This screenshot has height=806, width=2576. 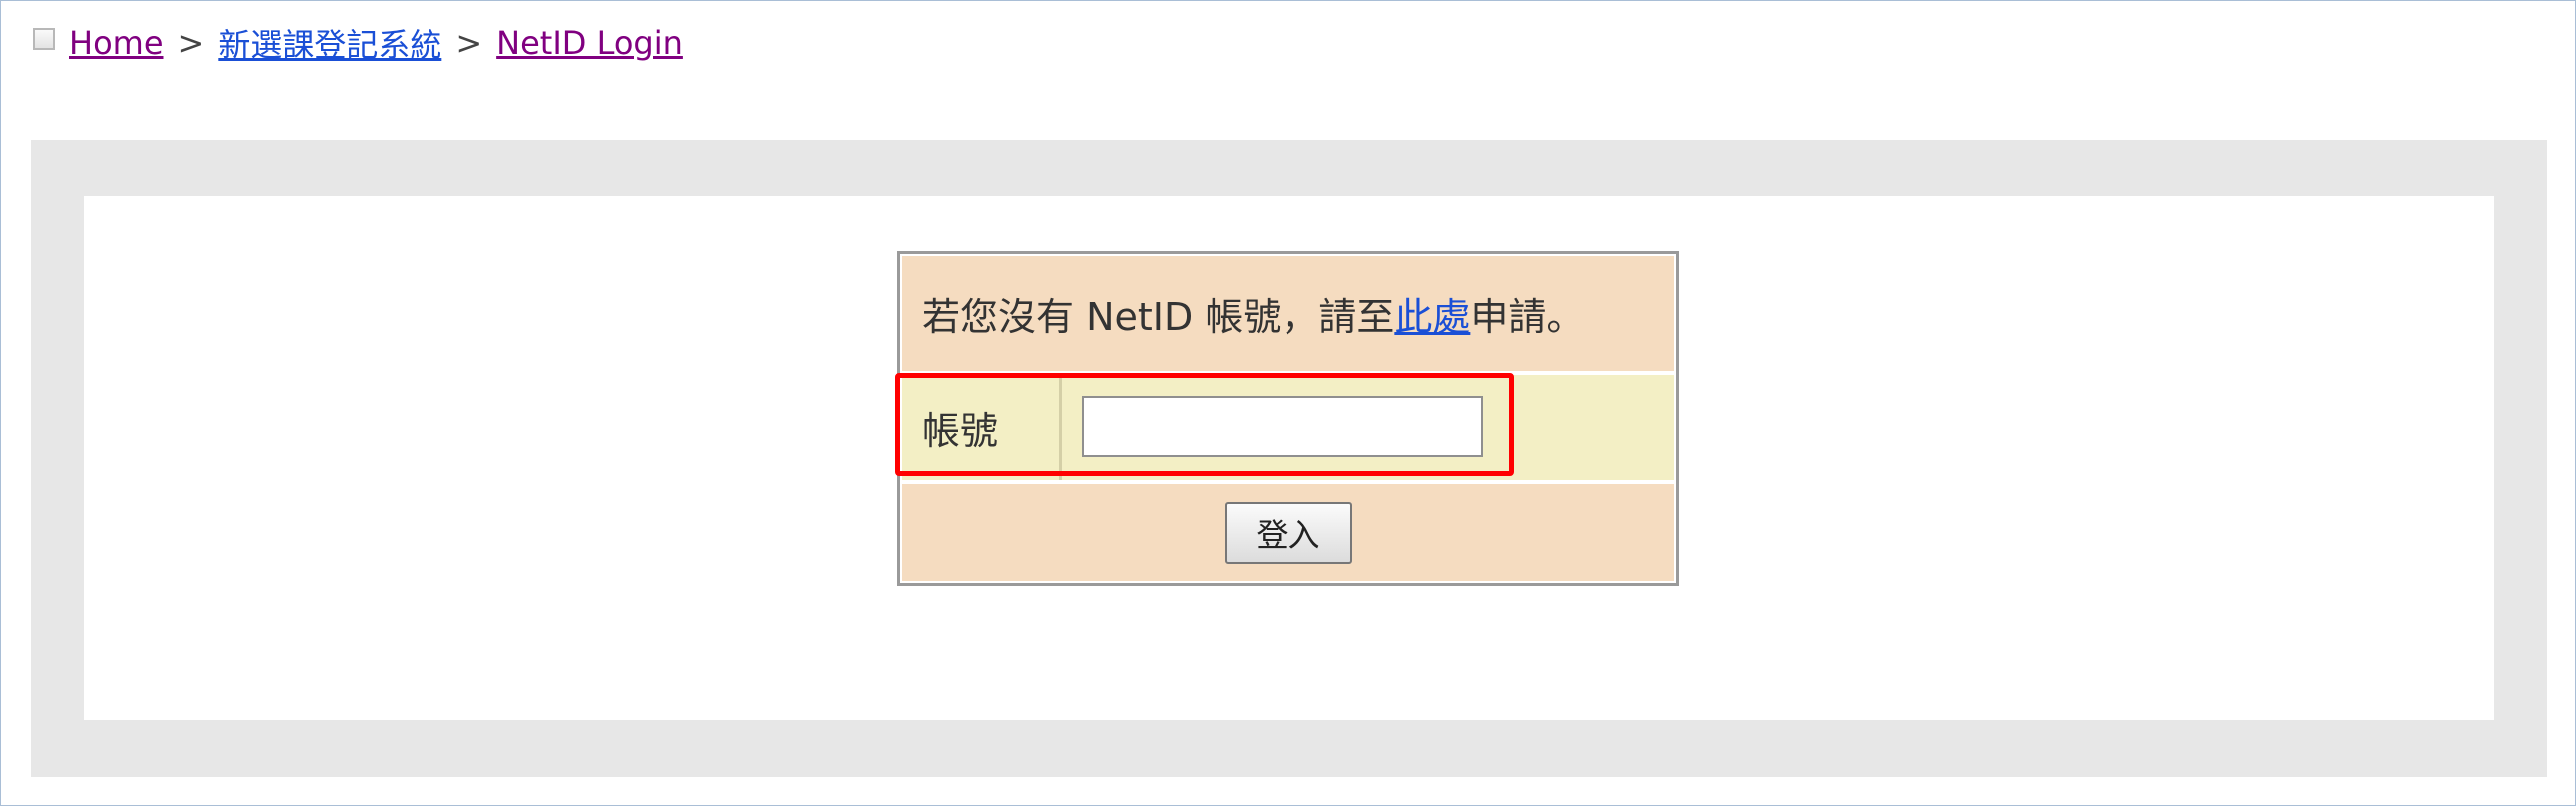 What do you see at coordinates (117, 43) in the screenshot?
I see `breadcrumb-home-link: Home` at bounding box center [117, 43].